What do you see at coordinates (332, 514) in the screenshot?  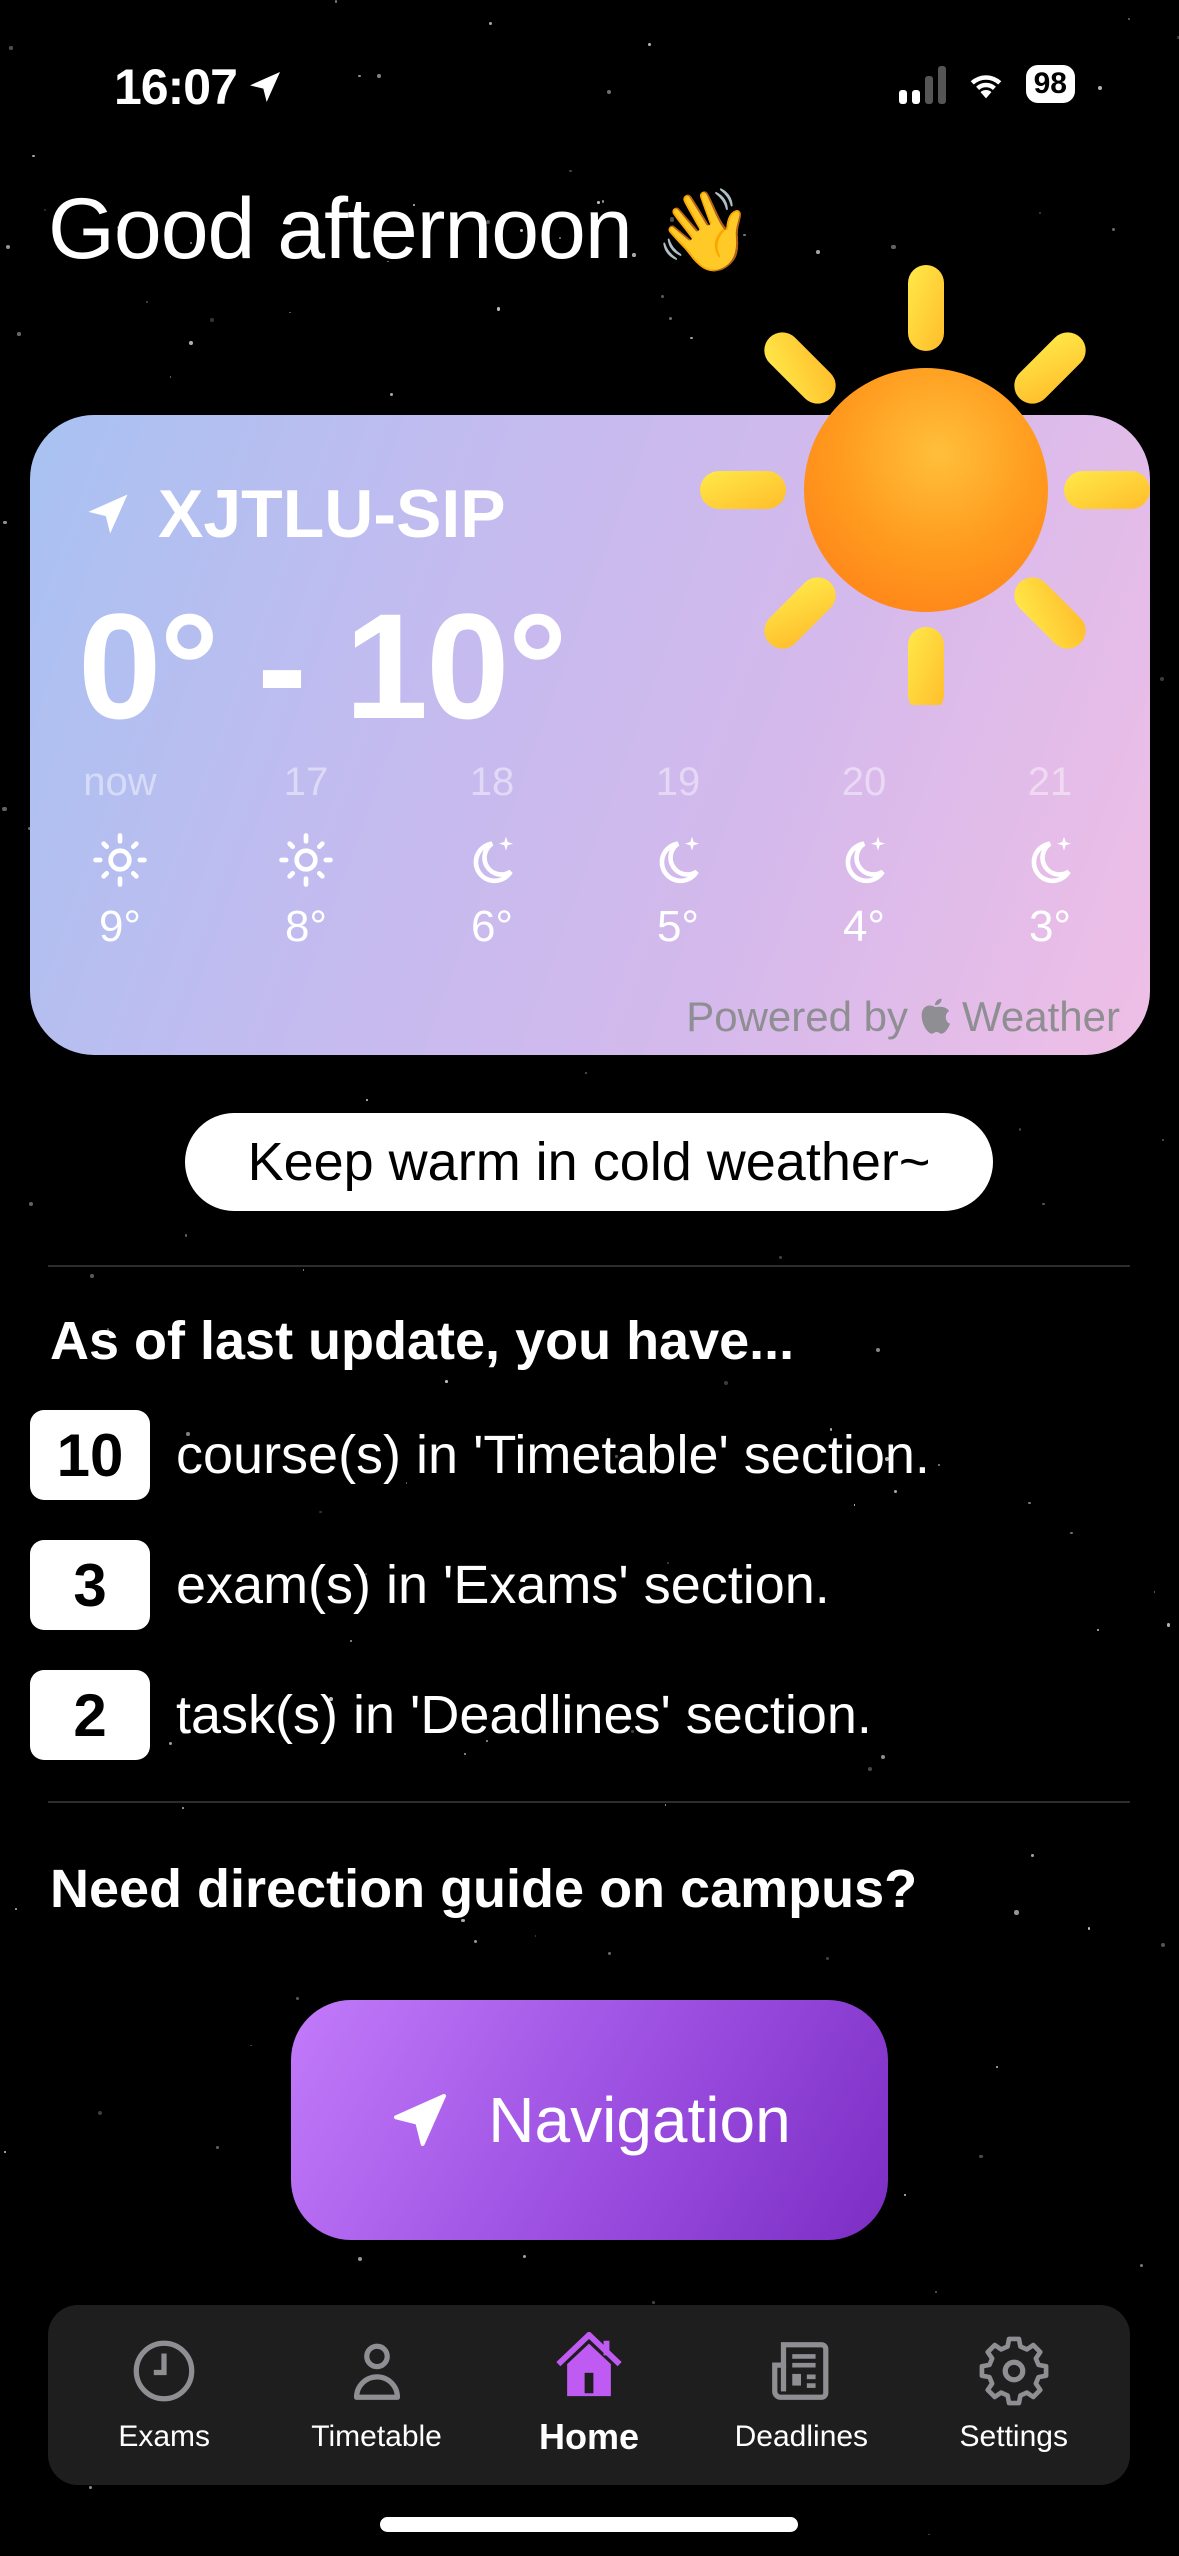 I see `location-name: XJTLU-SIP` at bounding box center [332, 514].